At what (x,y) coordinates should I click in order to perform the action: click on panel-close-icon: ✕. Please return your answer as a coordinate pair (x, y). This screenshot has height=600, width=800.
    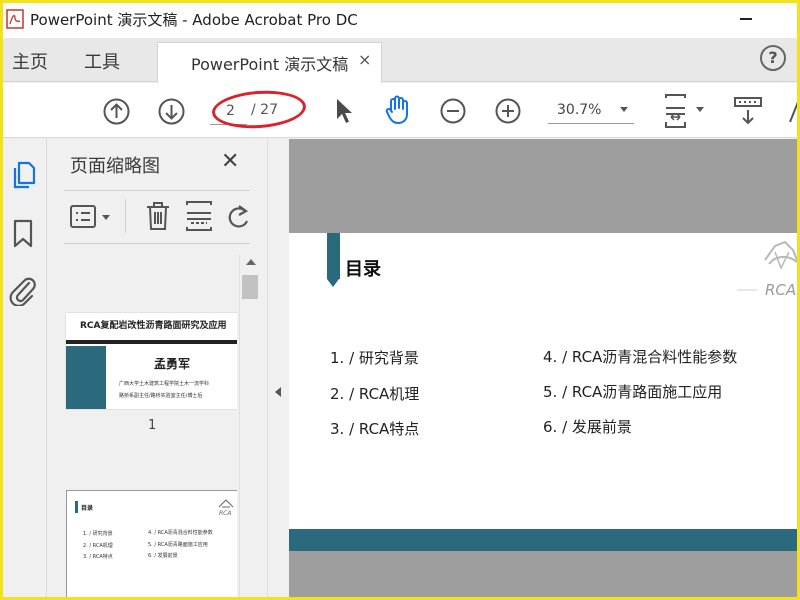
    Looking at the image, I should click on (230, 161).